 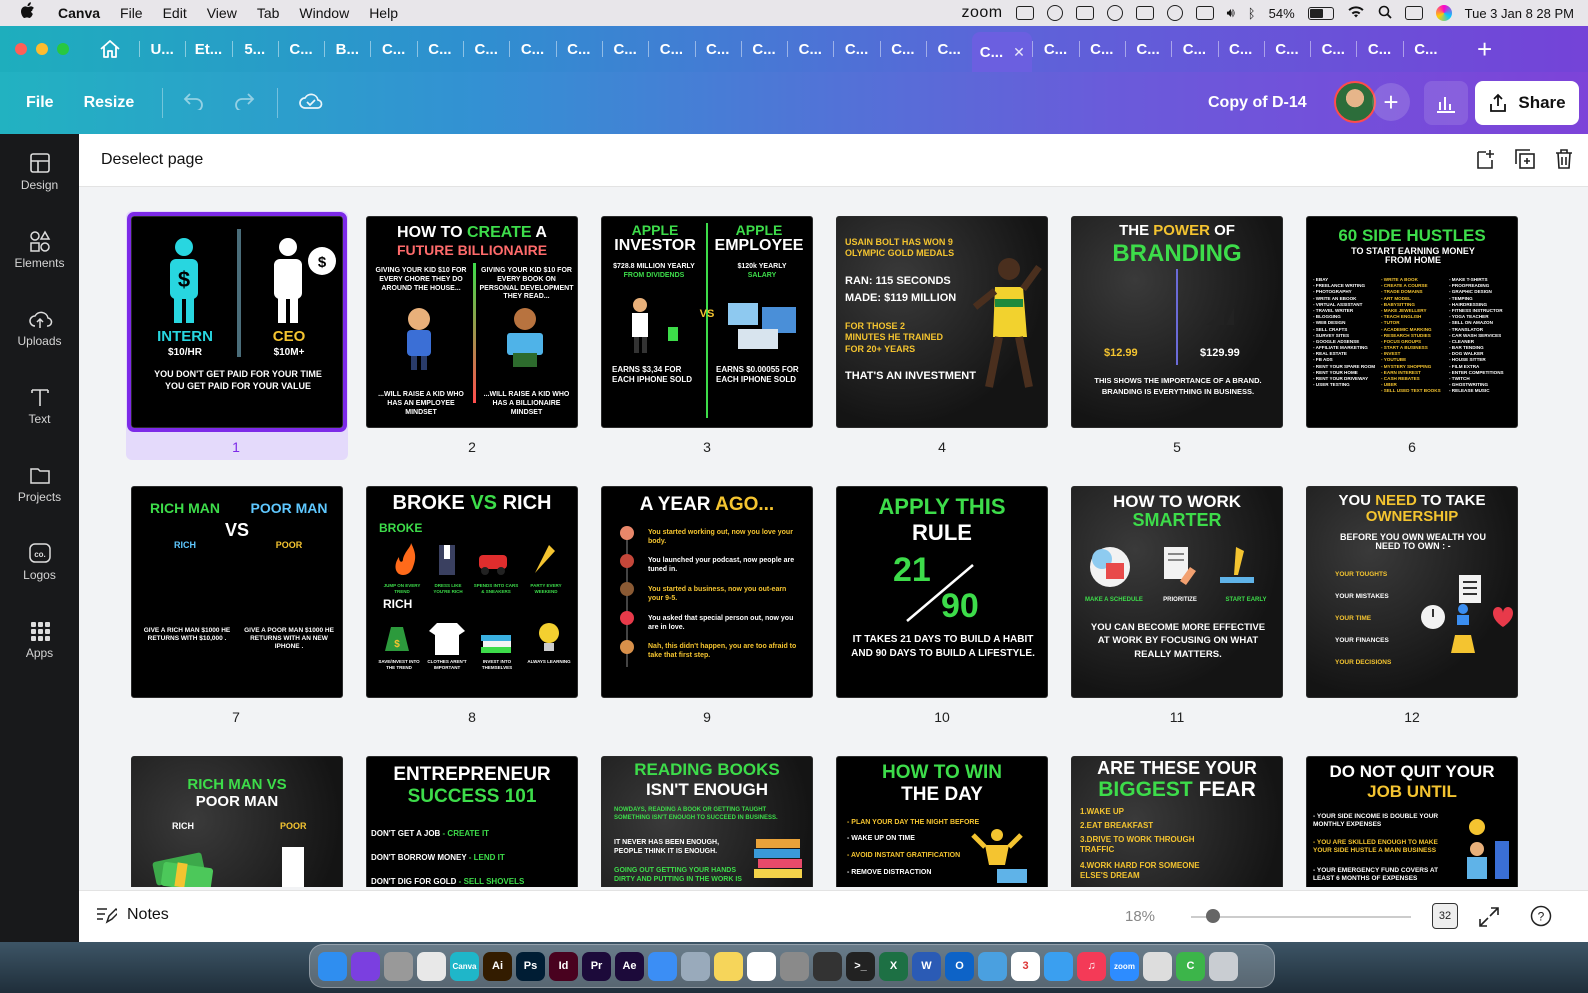 I want to click on document-title: Copy of D-14, so click(x=1257, y=103).